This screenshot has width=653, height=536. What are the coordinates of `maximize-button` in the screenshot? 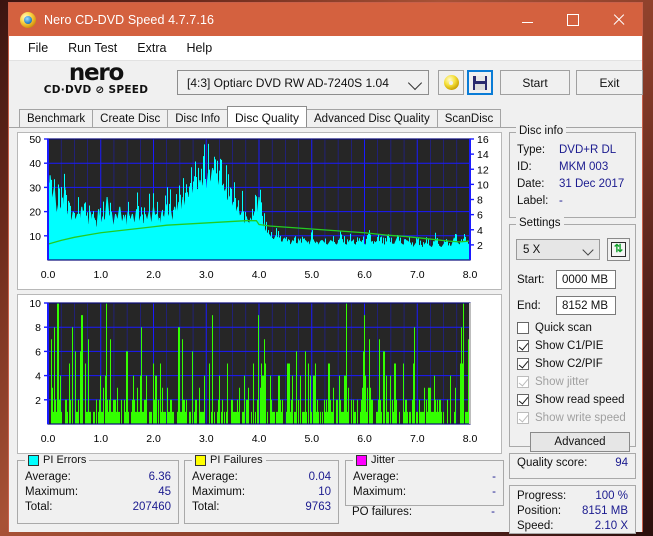 It's located at (573, 19).